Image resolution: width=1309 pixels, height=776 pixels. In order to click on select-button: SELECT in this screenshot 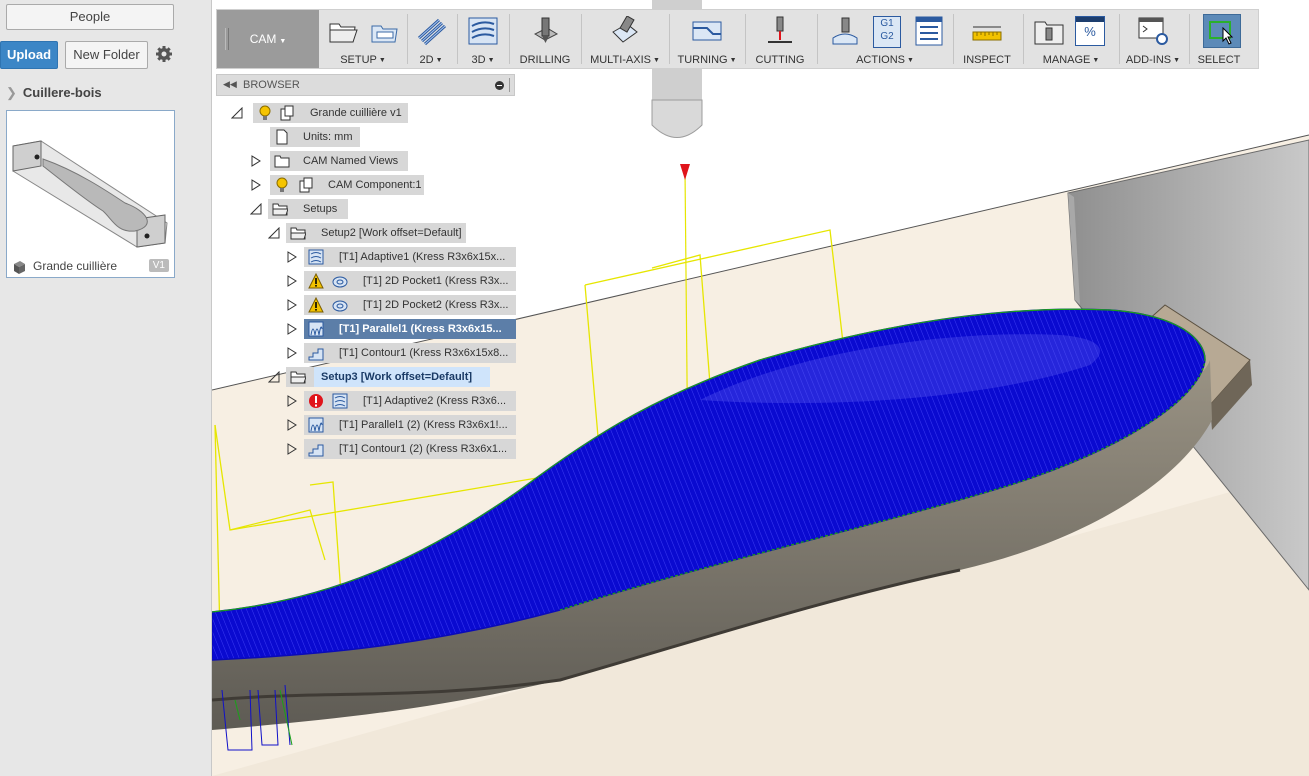, I will do `click(1219, 39)`.